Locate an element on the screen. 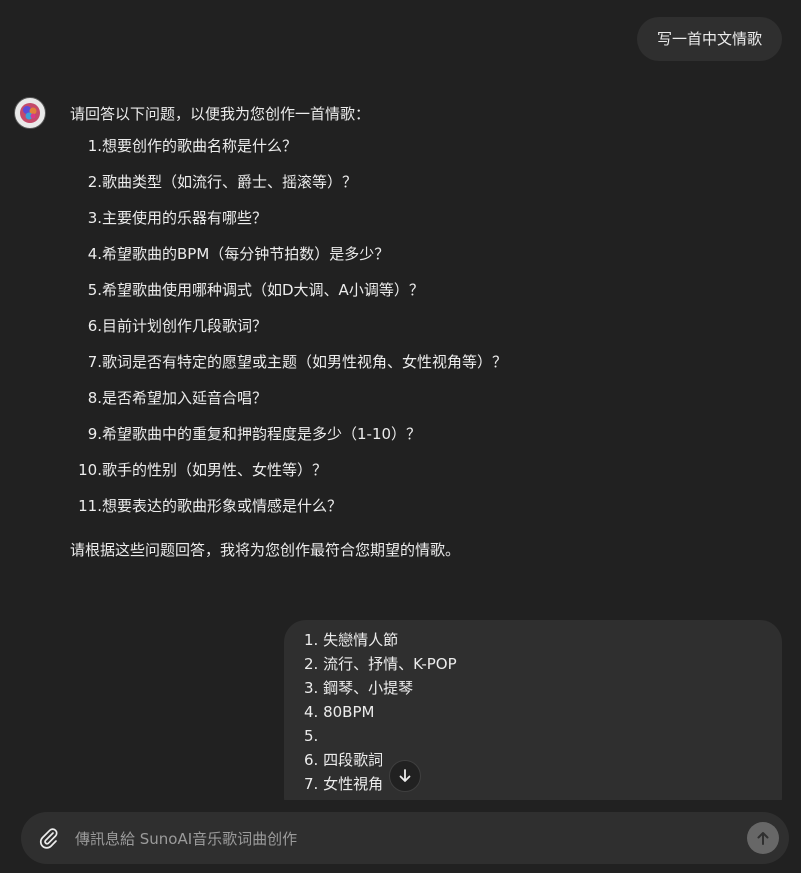 The image size is (801, 873). scroll-down-button is located at coordinates (405, 776).